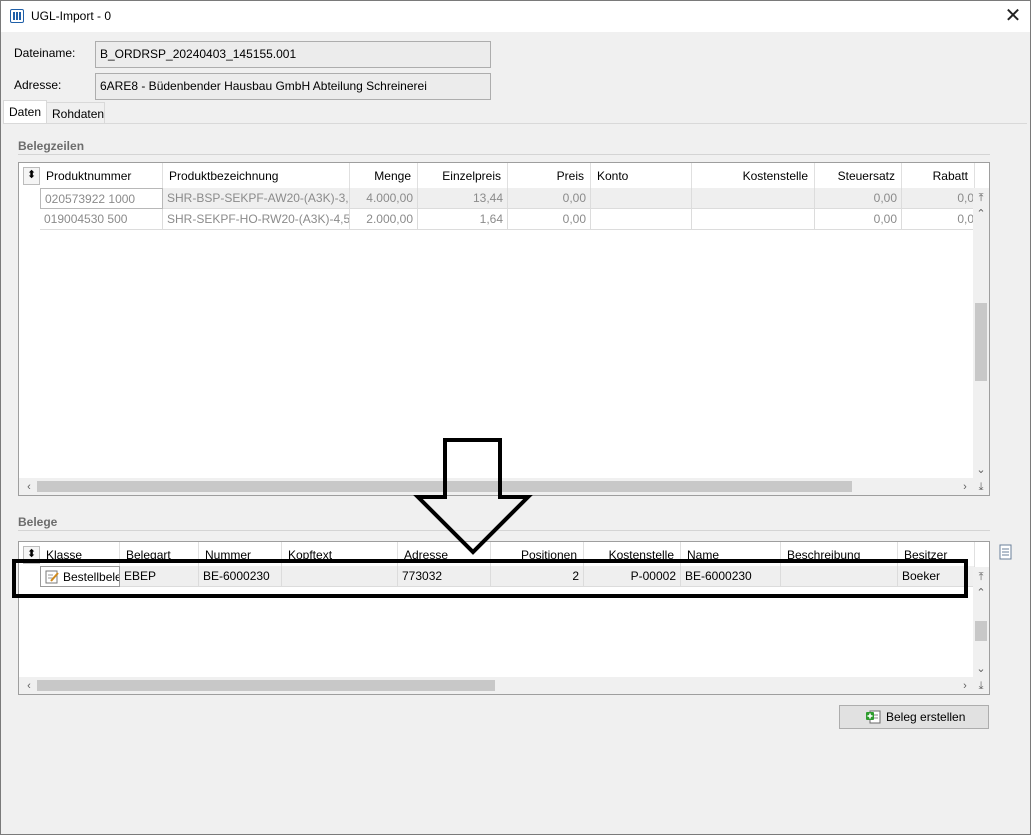 The image size is (1031, 835). Describe the element at coordinates (1013, 16) in the screenshot. I see `close-button: ✕` at that location.